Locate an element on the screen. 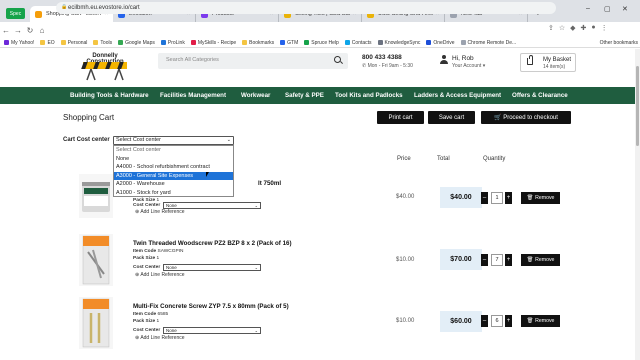 The width and height of the screenshot is (640, 360). address-toolbar: ← → ↻ ⌂ is located at coordinates (320, 30).